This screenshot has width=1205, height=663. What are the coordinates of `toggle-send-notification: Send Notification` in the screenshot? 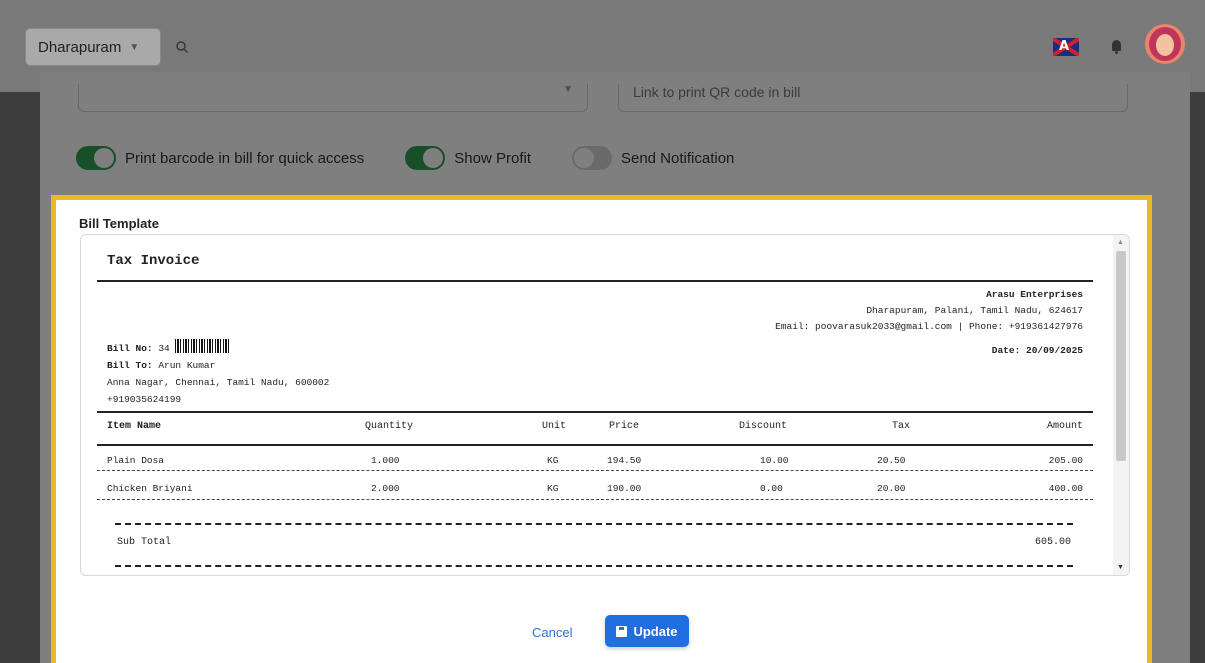 It's located at (653, 158).